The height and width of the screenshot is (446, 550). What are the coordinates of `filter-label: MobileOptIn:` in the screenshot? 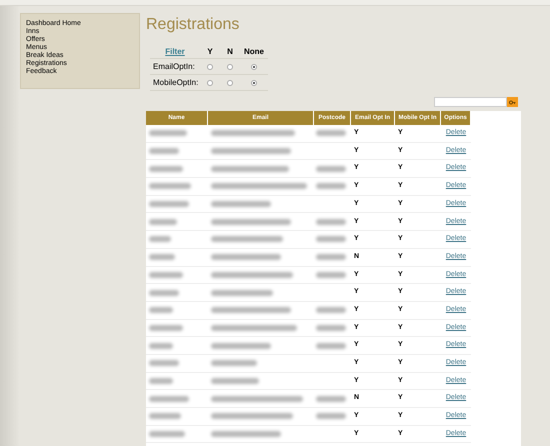 It's located at (176, 82).